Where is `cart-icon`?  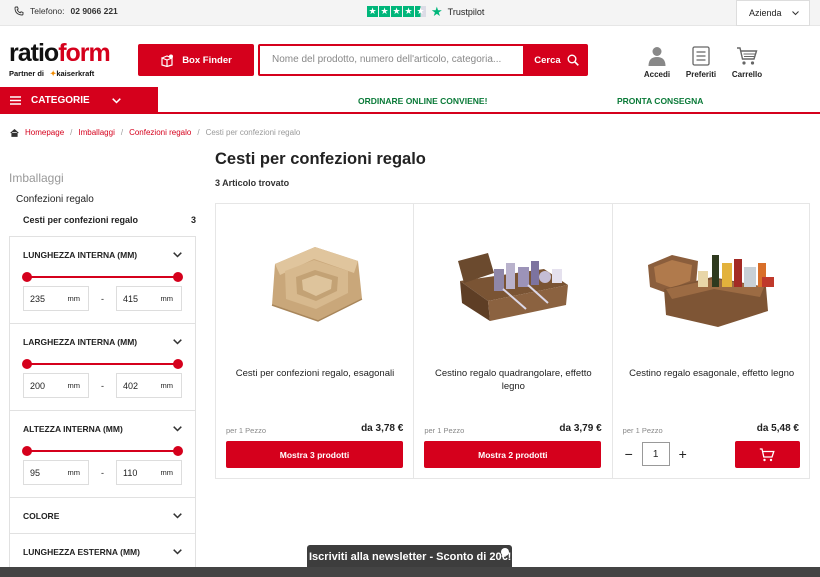 cart-icon is located at coordinates (767, 454).